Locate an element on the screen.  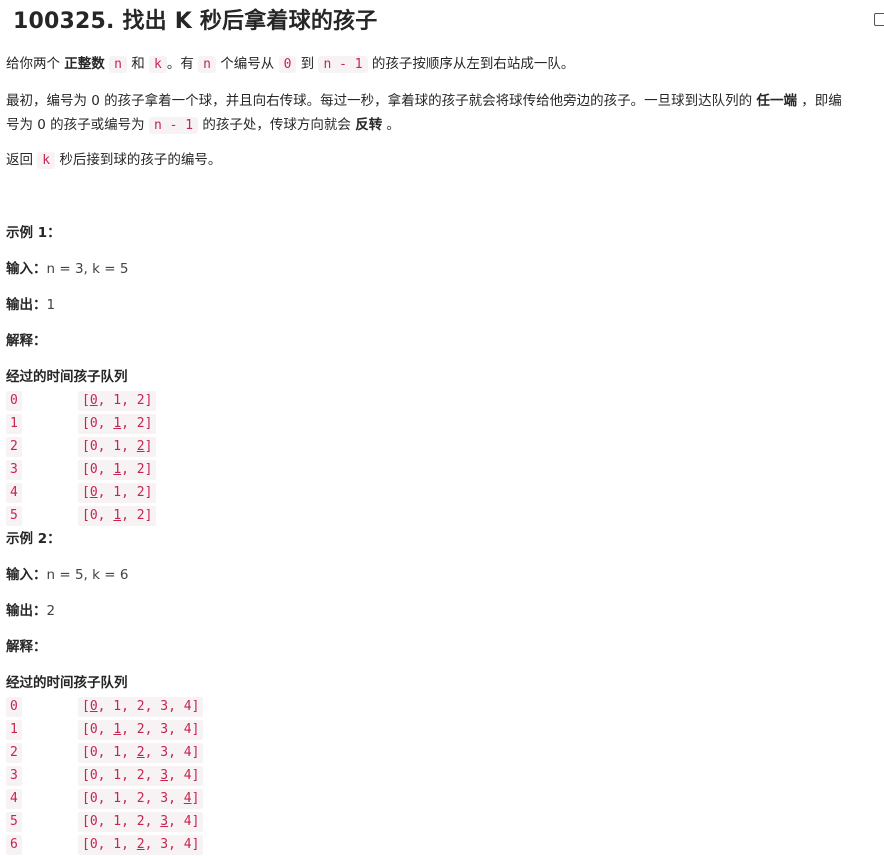
time-cell: 6 is located at coordinates (14, 845).